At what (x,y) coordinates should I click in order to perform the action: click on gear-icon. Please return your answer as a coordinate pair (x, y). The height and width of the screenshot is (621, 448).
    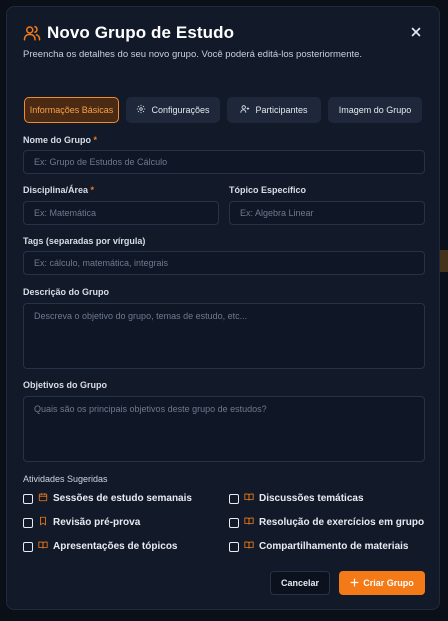
    Looking at the image, I should click on (141, 110).